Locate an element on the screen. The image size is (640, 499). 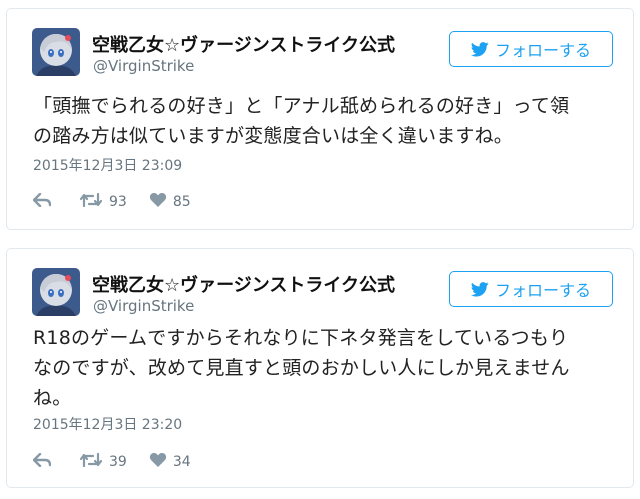
tweet-actions: 39 34 is located at coordinates (111, 462).